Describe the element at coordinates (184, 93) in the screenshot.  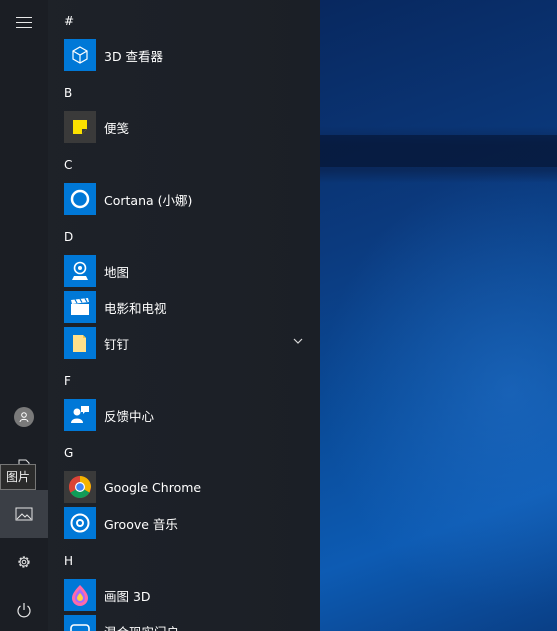
I see `section-header-b: B` at that location.